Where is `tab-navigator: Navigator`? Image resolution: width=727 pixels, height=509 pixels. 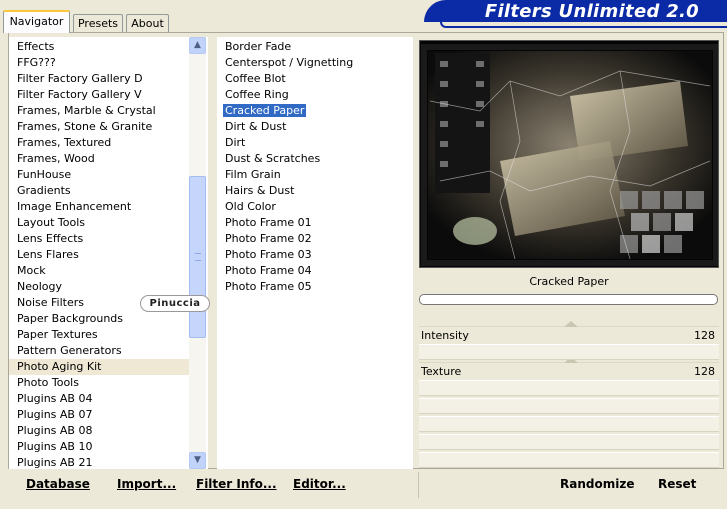
tab-navigator: Navigator is located at coordinates (36, 21).